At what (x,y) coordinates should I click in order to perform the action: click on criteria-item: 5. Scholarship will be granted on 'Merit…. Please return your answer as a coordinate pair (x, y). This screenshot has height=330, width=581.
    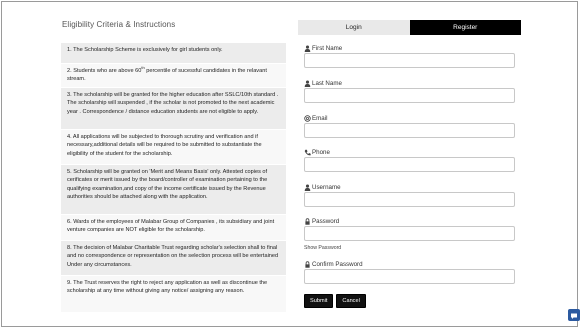
    Looking at the image, I should click on (173, 189).